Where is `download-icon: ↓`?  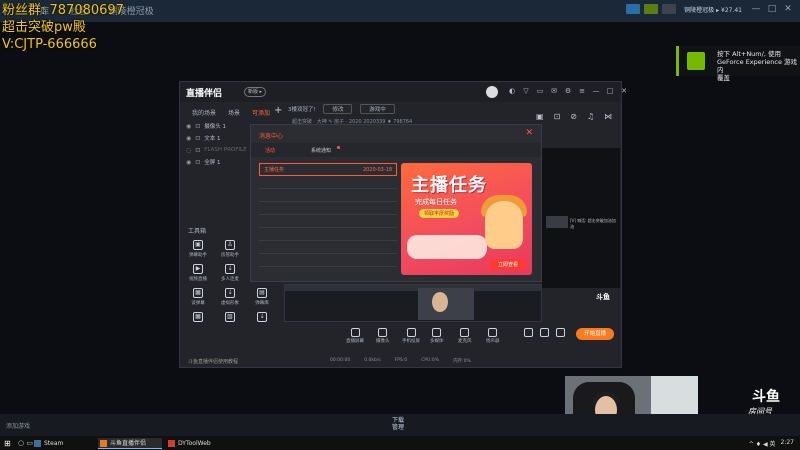 download-icon: ↓ is located at coordinates (230, 269).